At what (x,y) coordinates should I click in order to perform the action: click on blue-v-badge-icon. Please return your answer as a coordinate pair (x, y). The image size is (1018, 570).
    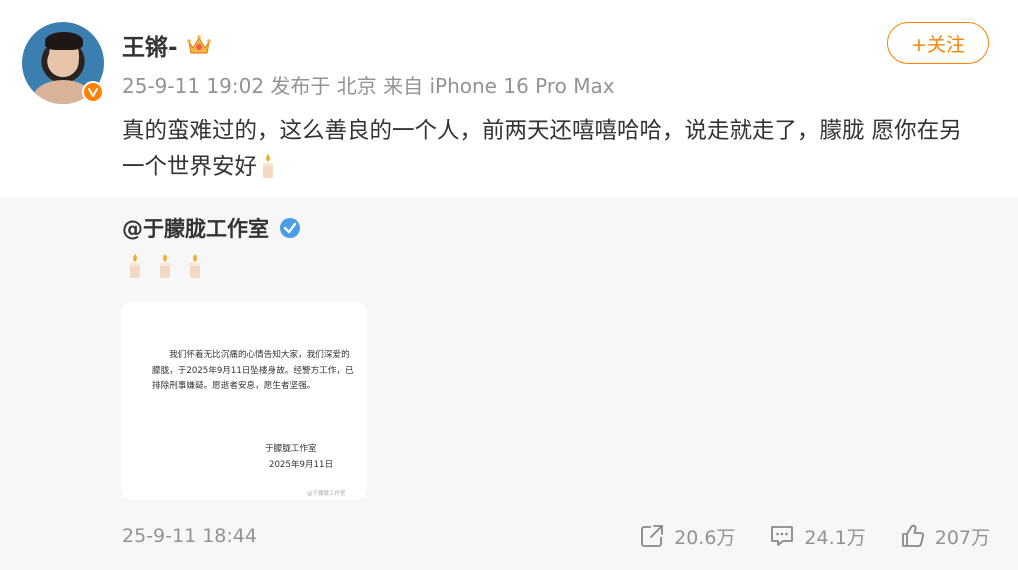
    Looking at the image, I should click on (290, 228).